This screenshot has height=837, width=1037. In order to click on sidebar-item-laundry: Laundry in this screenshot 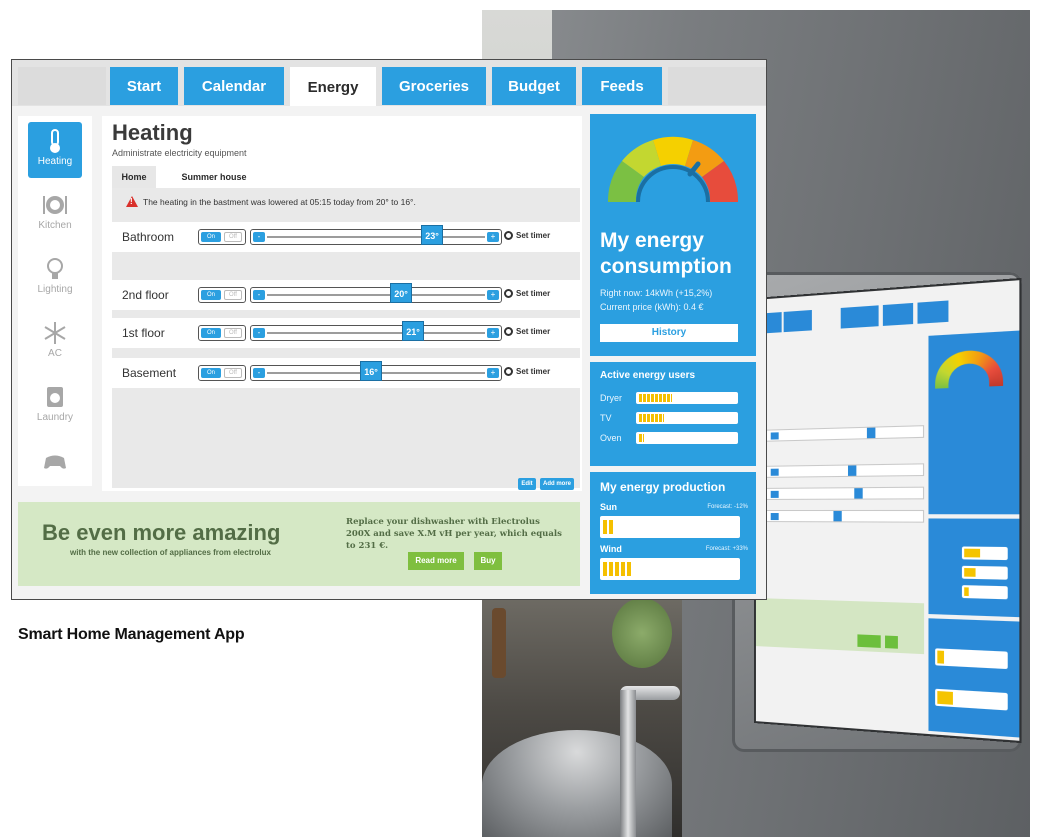, I will do `click(55, 406)`.